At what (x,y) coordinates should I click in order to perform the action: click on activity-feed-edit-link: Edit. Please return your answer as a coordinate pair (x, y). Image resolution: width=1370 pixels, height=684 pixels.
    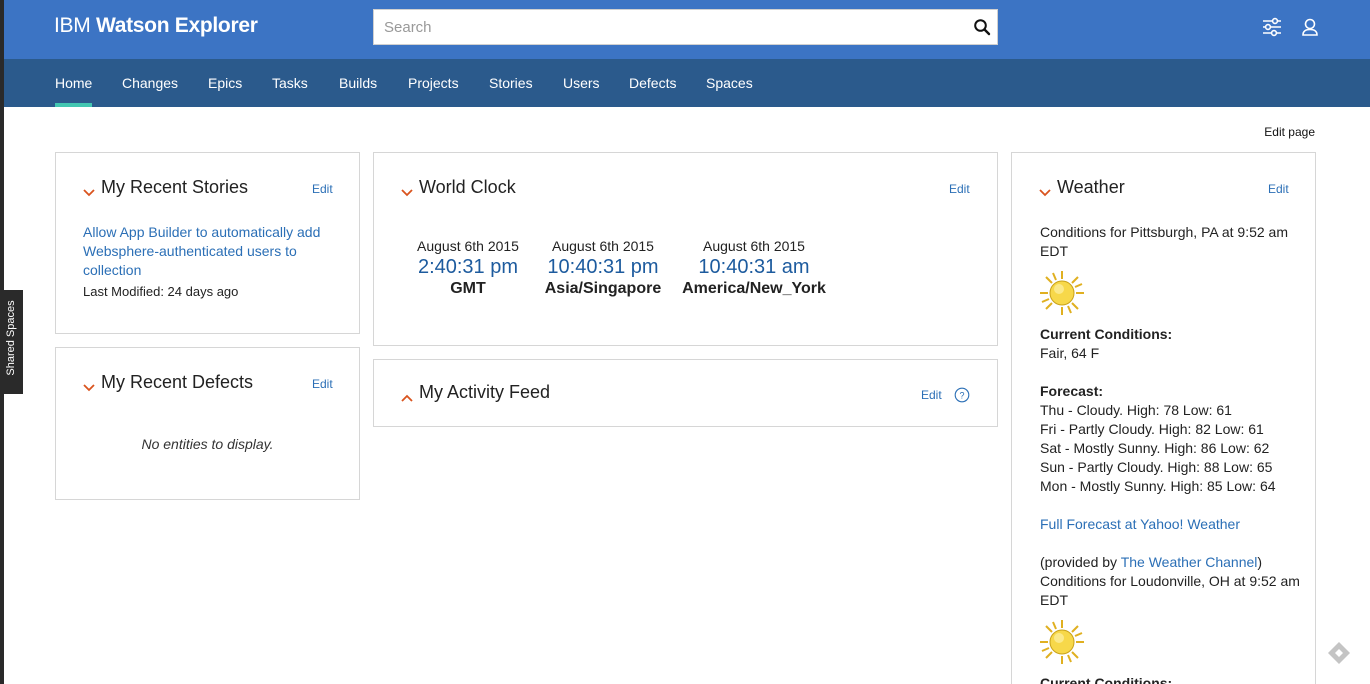
    Looking at the image, I should click on (931, 395).